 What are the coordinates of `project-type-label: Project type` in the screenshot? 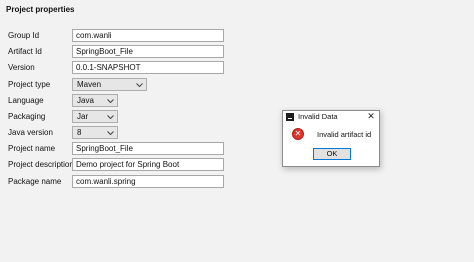 It's located at (29, 84).